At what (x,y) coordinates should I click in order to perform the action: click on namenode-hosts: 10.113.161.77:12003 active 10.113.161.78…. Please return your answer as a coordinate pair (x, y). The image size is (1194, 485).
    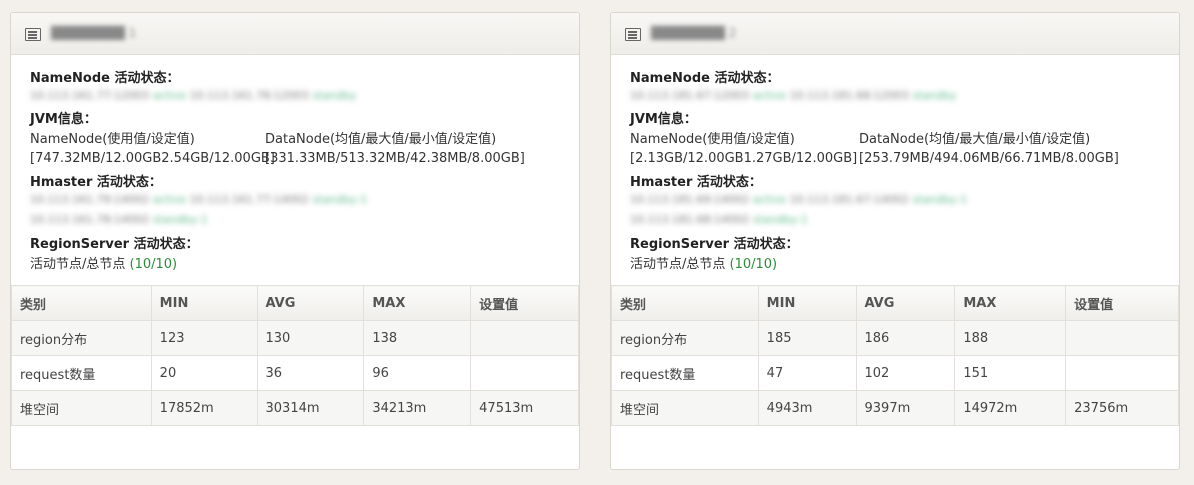
    Looking at the image, I should click on (193, 95).